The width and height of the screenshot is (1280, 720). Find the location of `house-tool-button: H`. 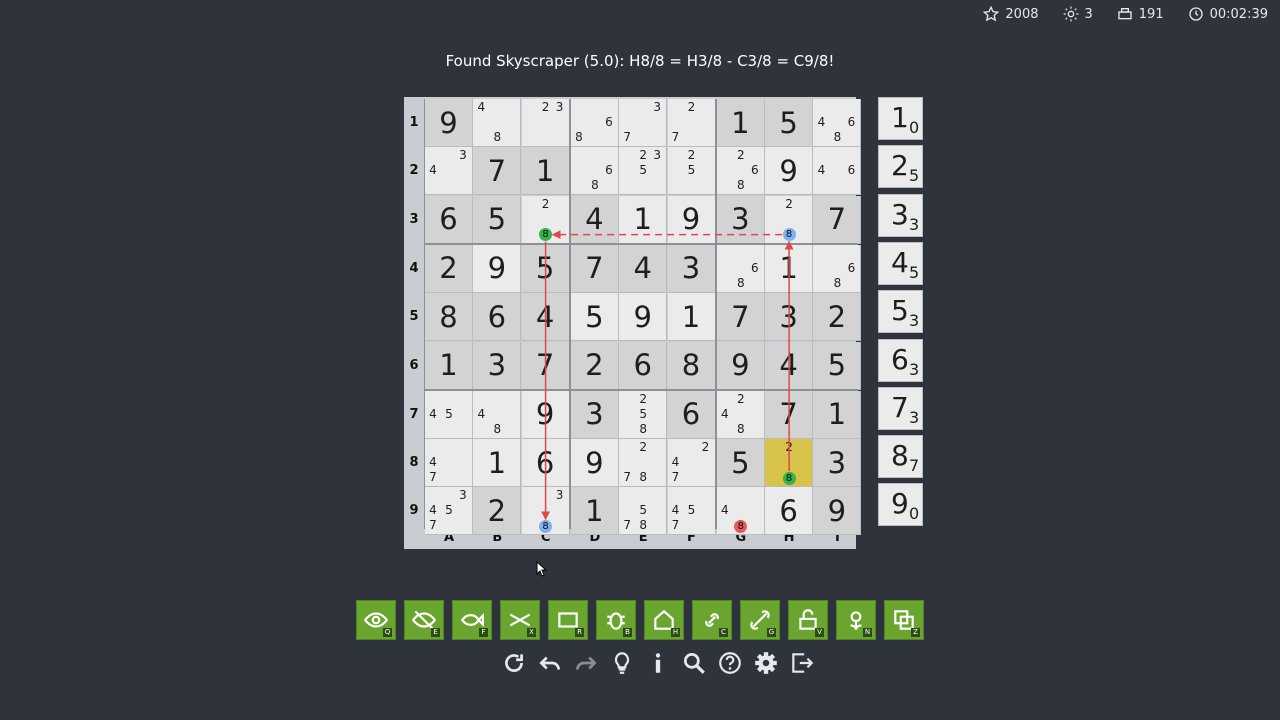

house-tool-button: H is located at coordinates (664, 620).